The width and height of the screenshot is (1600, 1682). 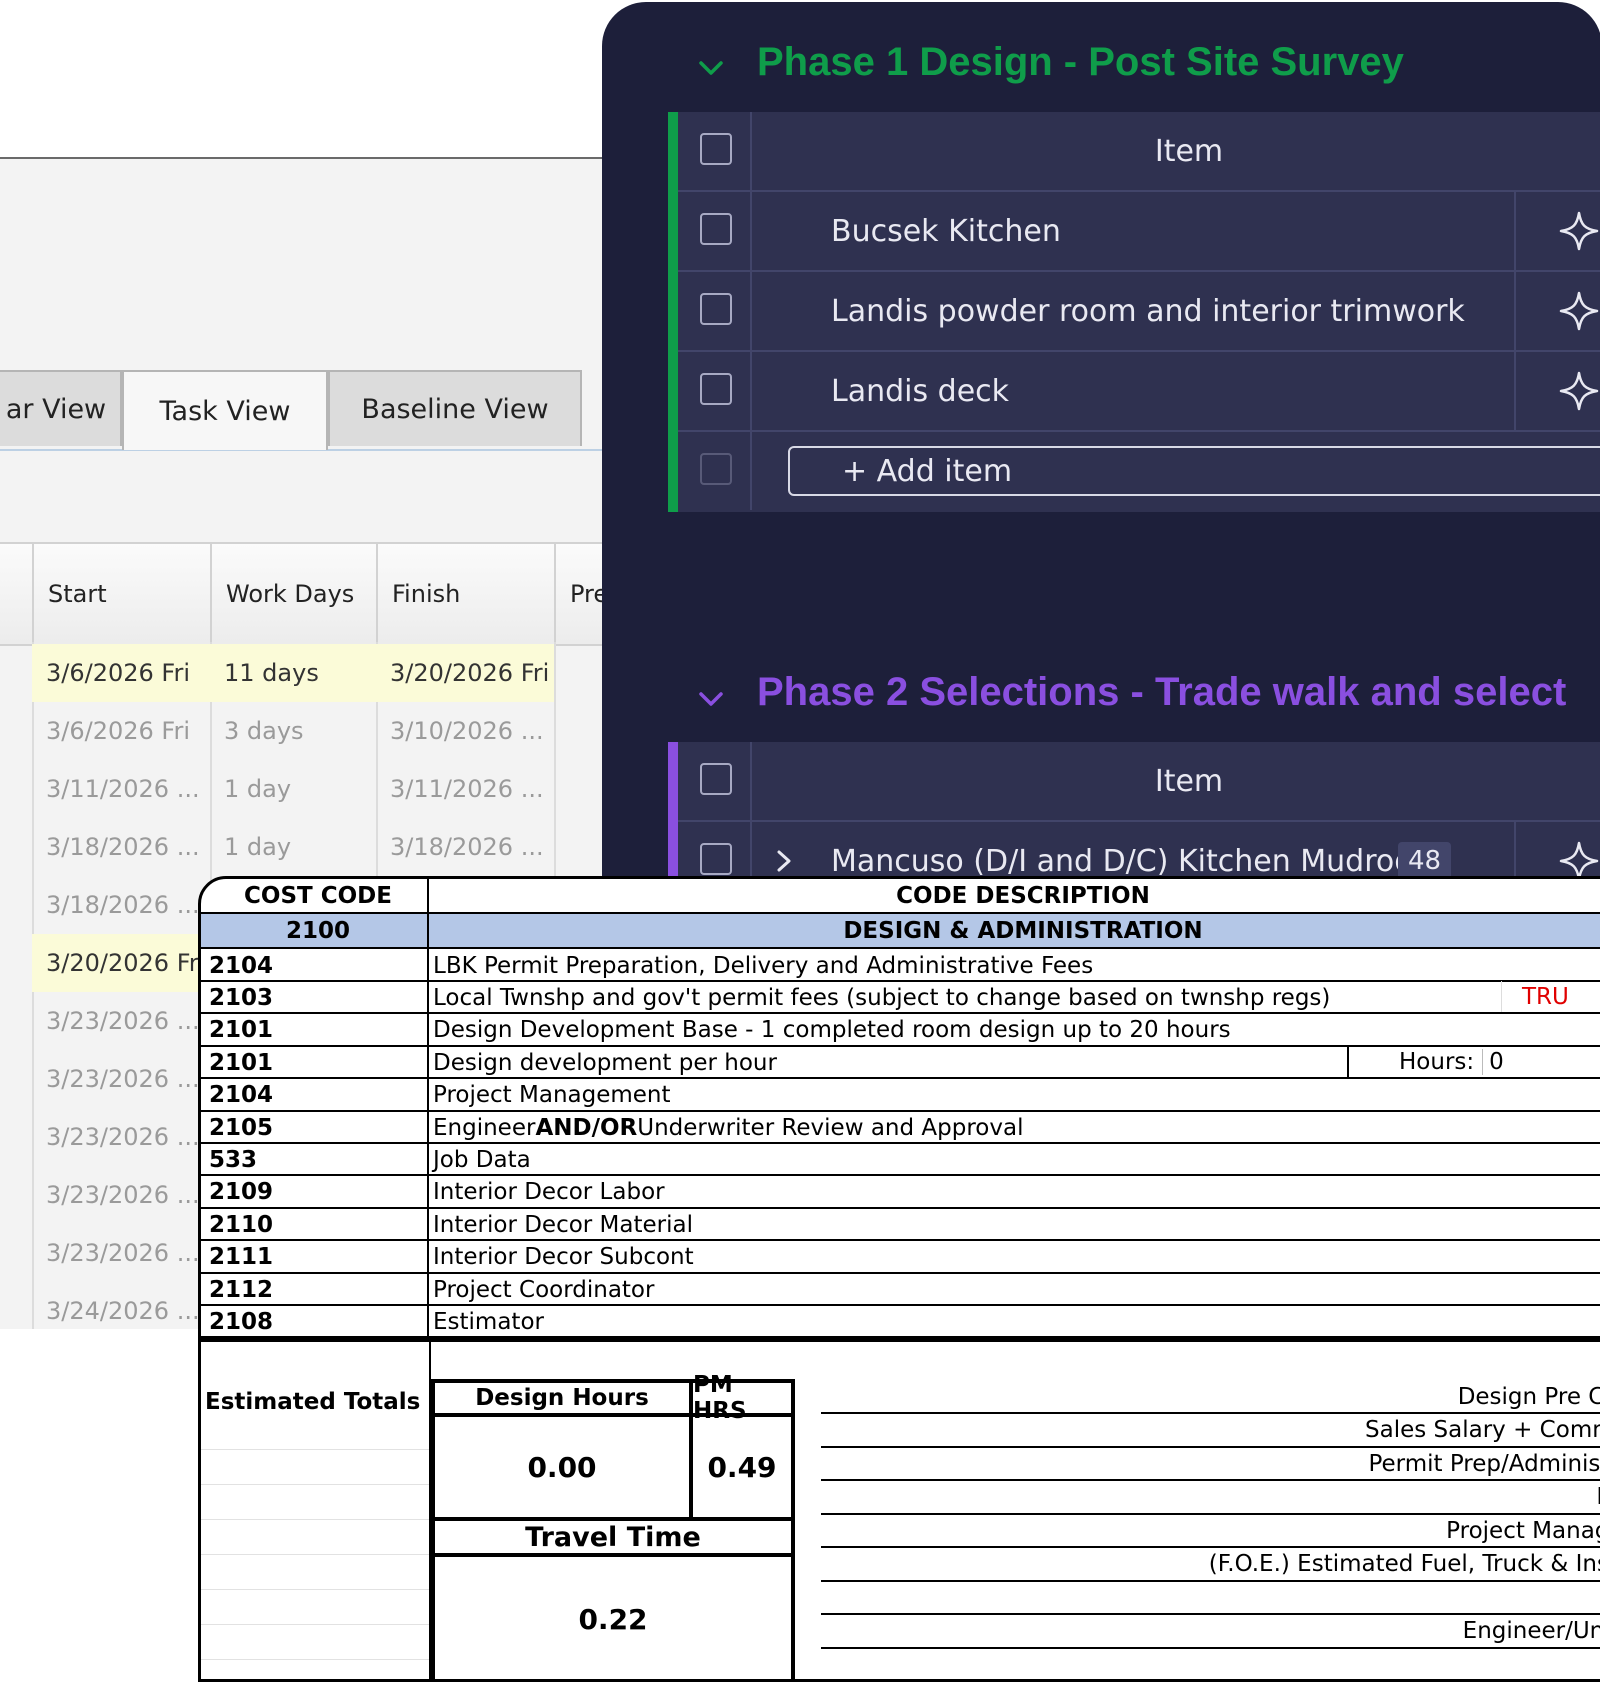 I want to click on list-item: Bucsek Kitchen, so click(x=1139, y=232).